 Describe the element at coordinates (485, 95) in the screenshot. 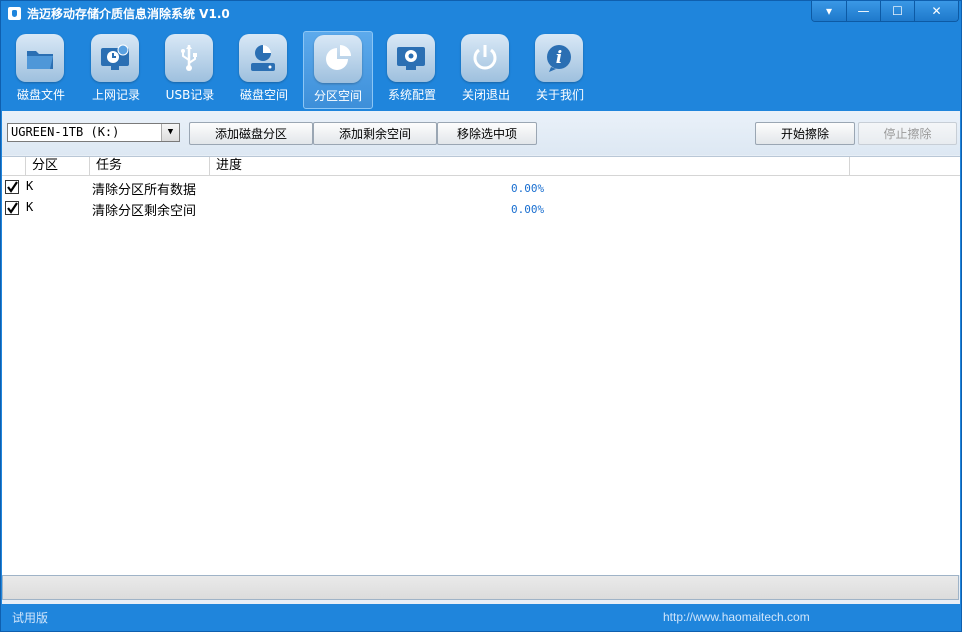

I see `tool-label: 关闭退出` at that location.